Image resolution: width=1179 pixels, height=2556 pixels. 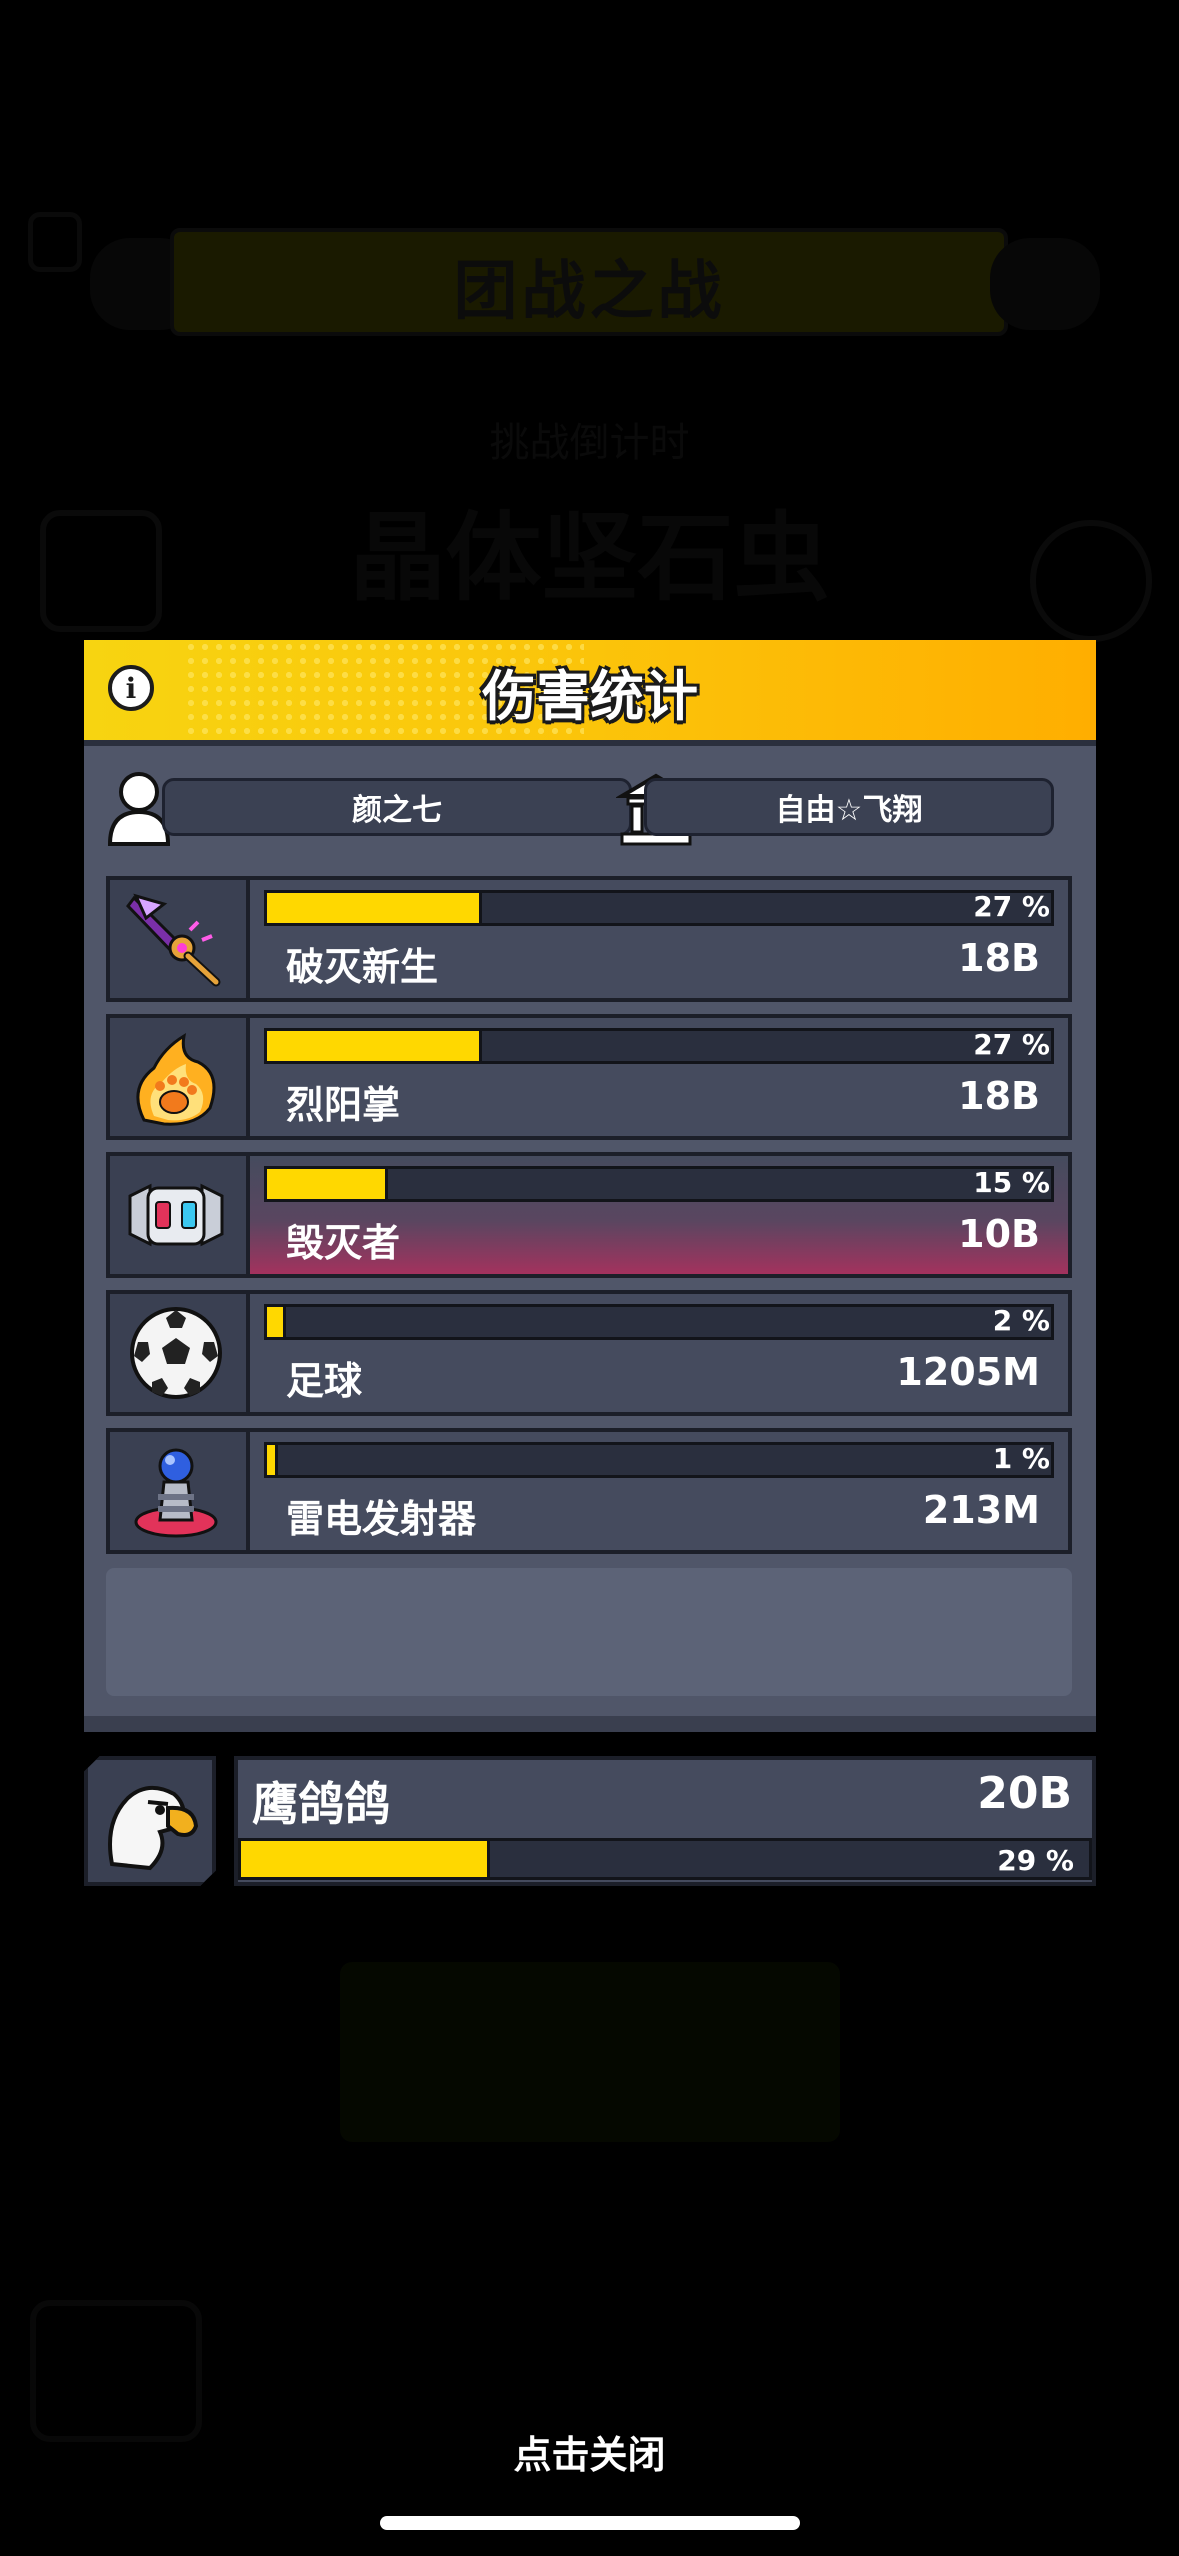 What do you see at coordinates (176, 1353) in the screenshot?
I see `soccer-ball-icon` at bounding box center [176, 1353].